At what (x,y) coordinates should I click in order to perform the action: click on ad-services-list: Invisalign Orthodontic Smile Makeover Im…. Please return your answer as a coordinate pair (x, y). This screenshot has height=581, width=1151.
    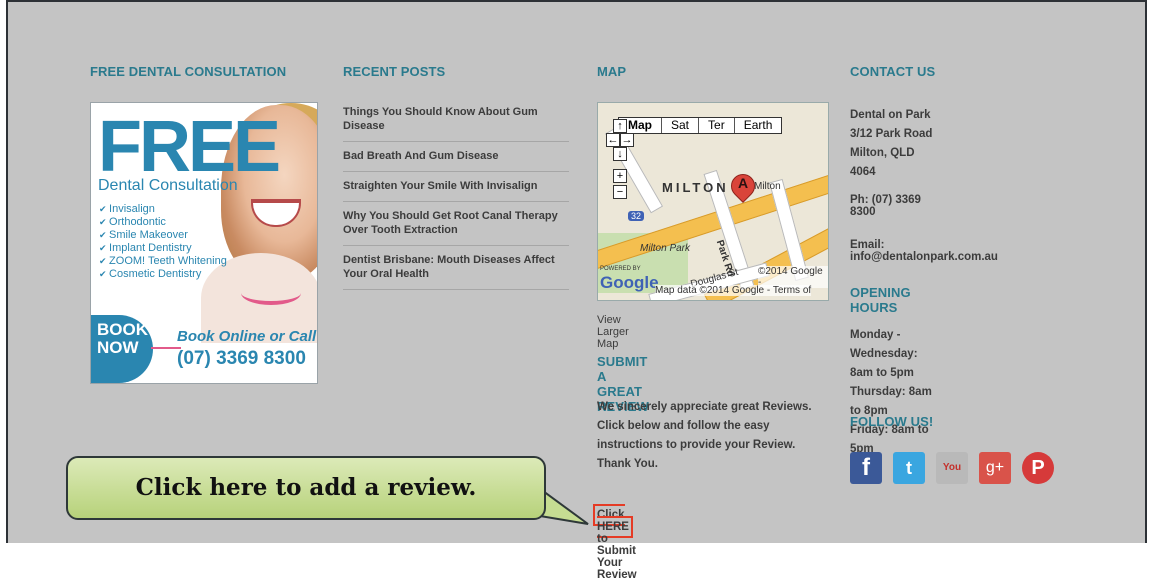
    Looking at the image, I should click on (163, 242).